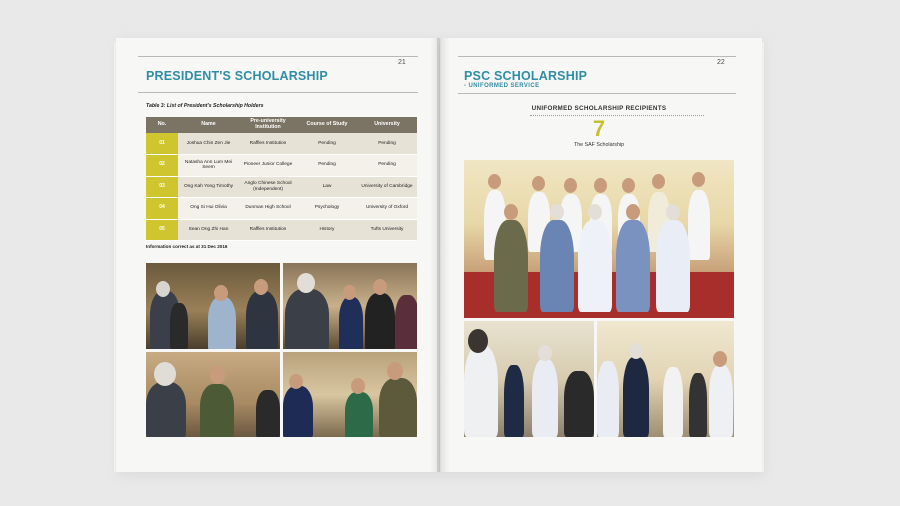 This screenshot has height=506, width=900. I want to click on photo-reception-group, so click(350, 306).